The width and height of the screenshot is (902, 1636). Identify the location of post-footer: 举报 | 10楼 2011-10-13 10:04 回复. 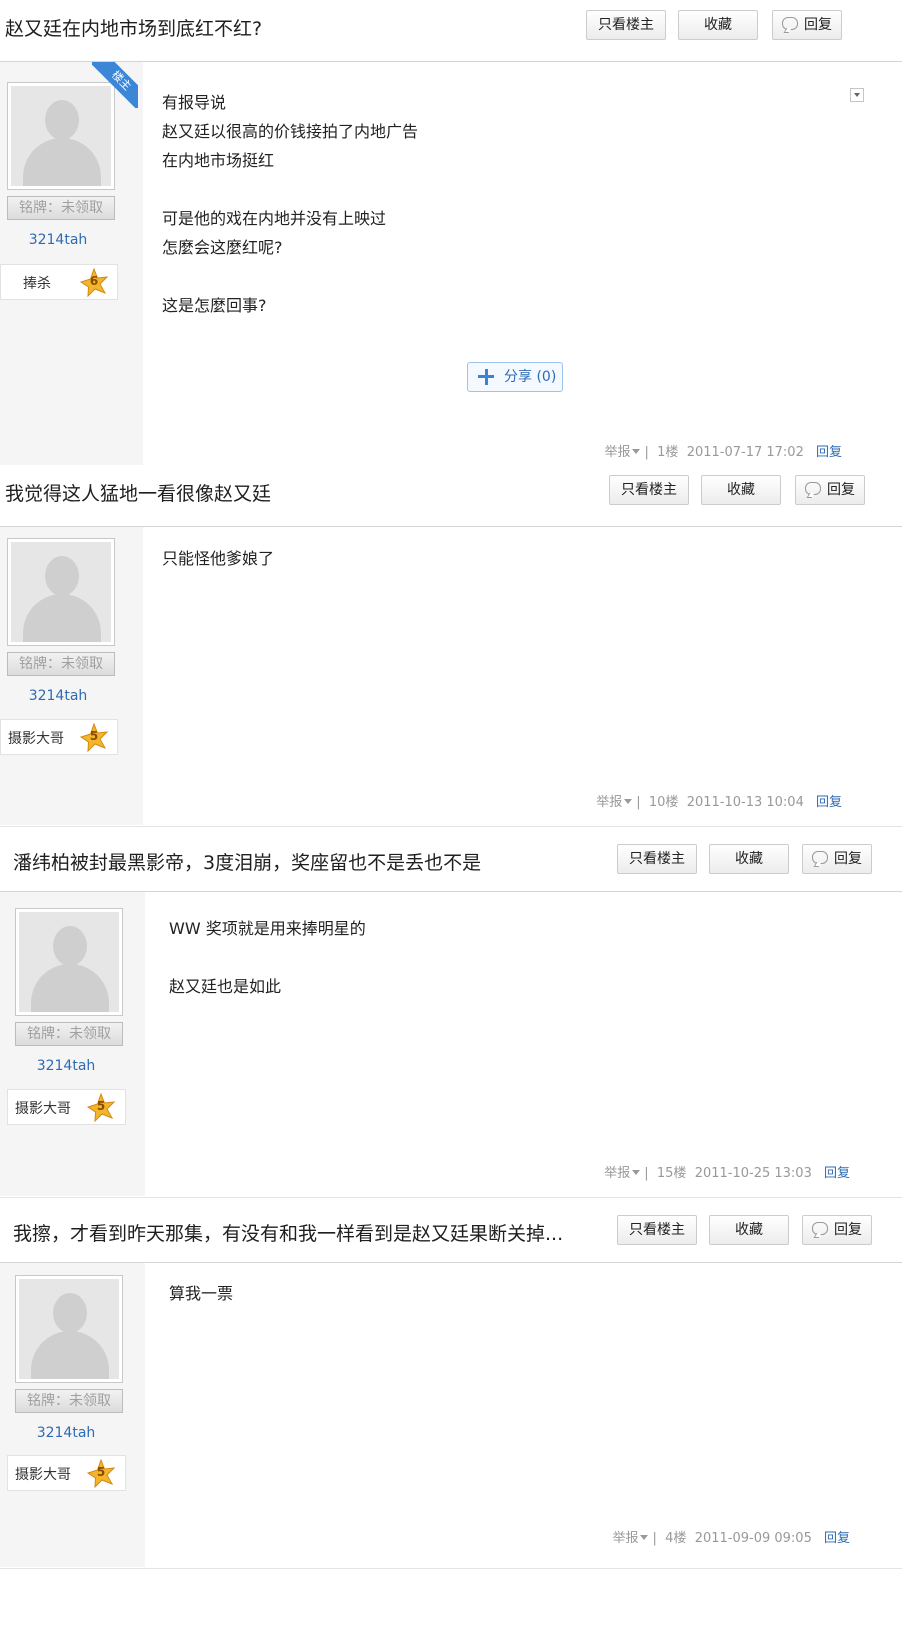
(719, 802).